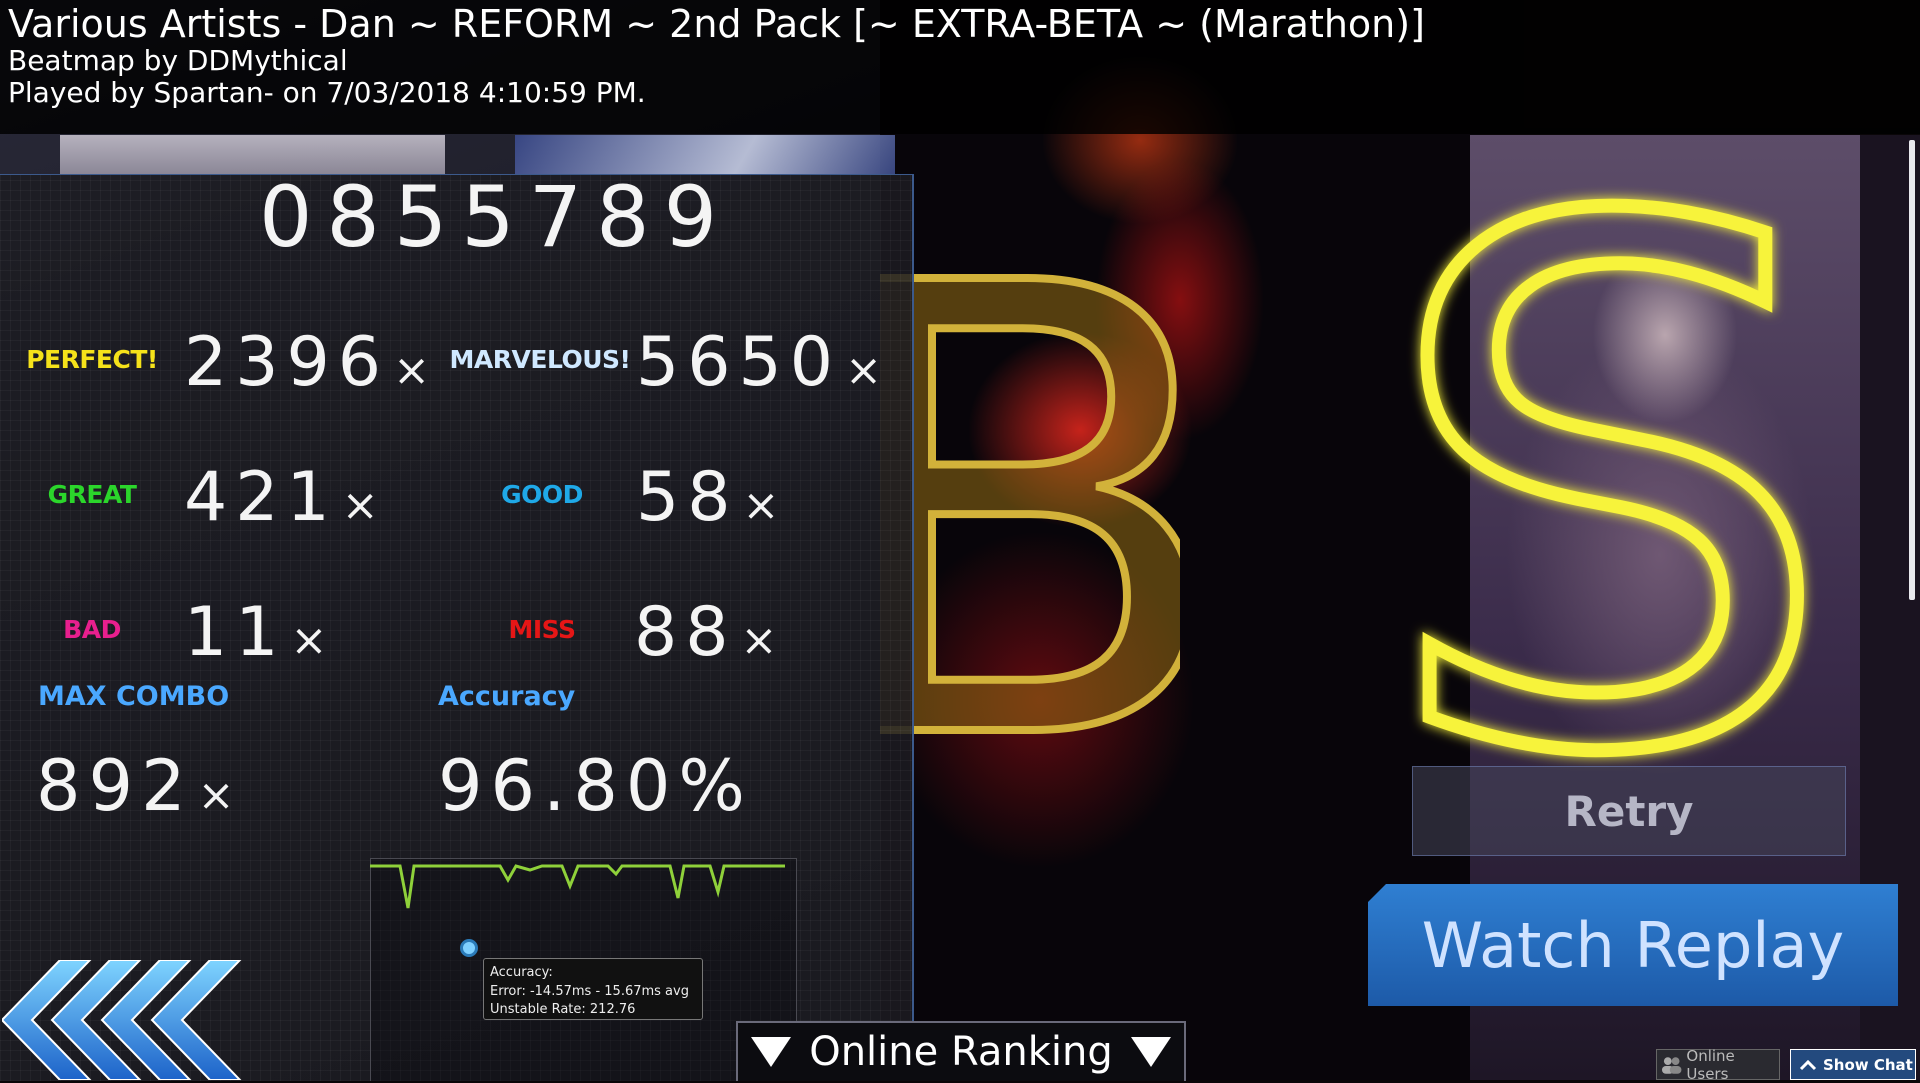 The image size is (1920, 1083). Describe the element at coordinates (134, 696) in the screenshot. I see `max-combo-label: MAX COMBO` at that location.